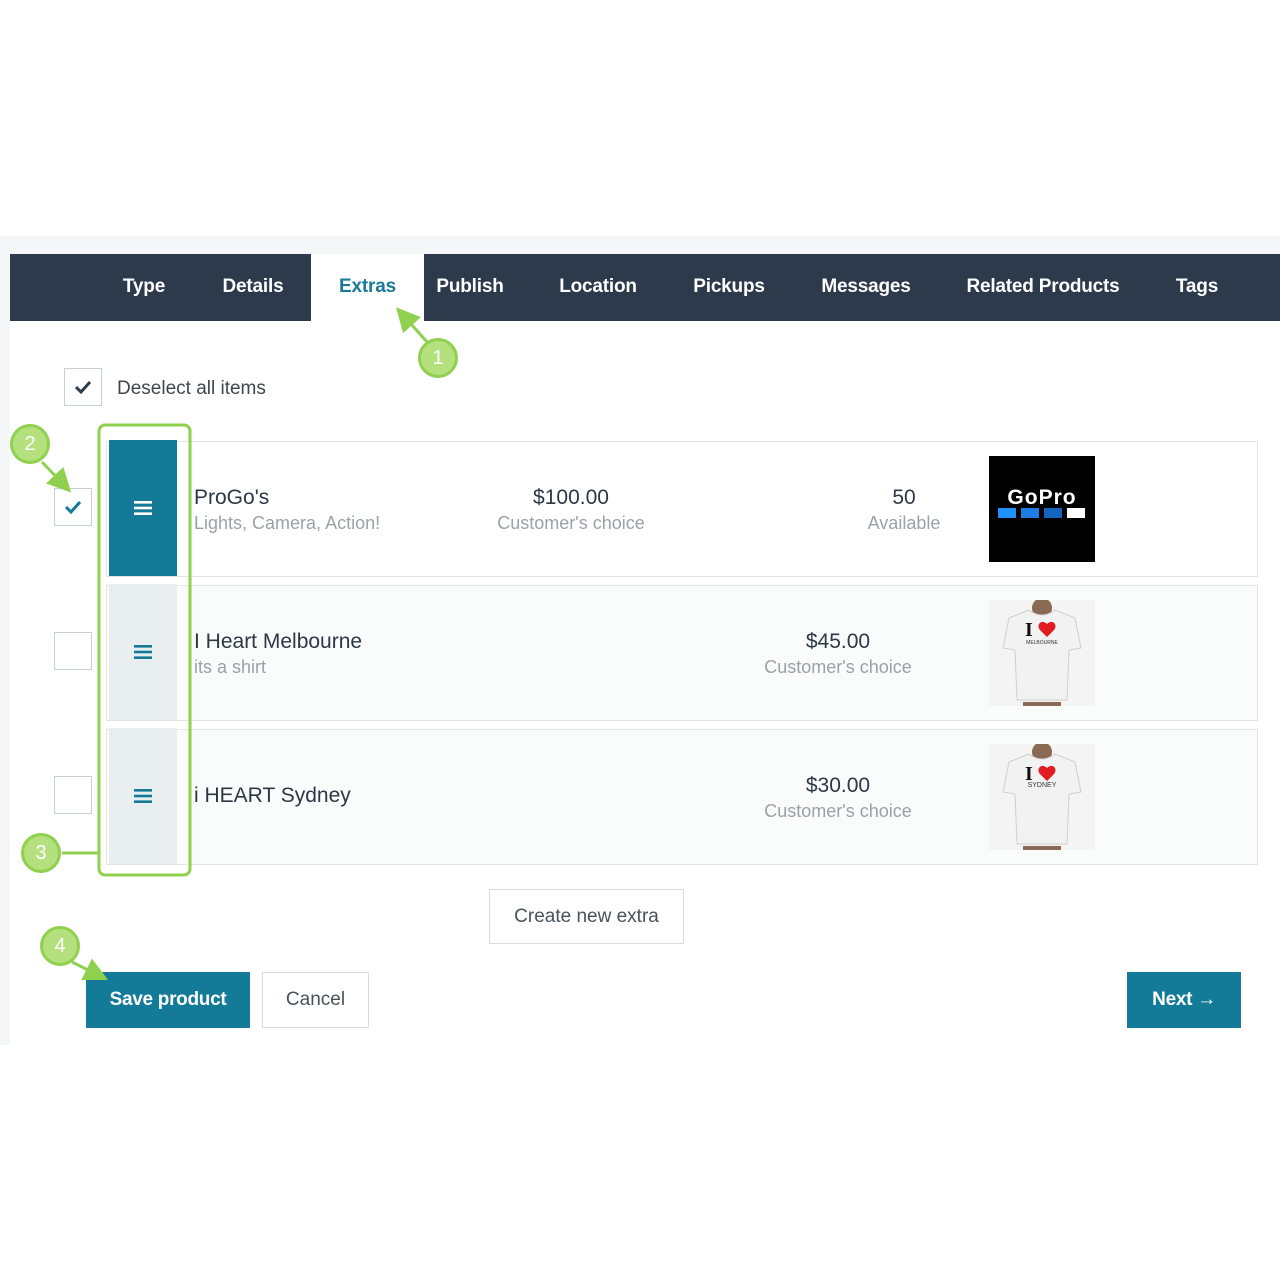  What do you see at coordinates (30, 444) in the screenshot?
I see `callout-badge: 2` at bounding box center [30, 444].